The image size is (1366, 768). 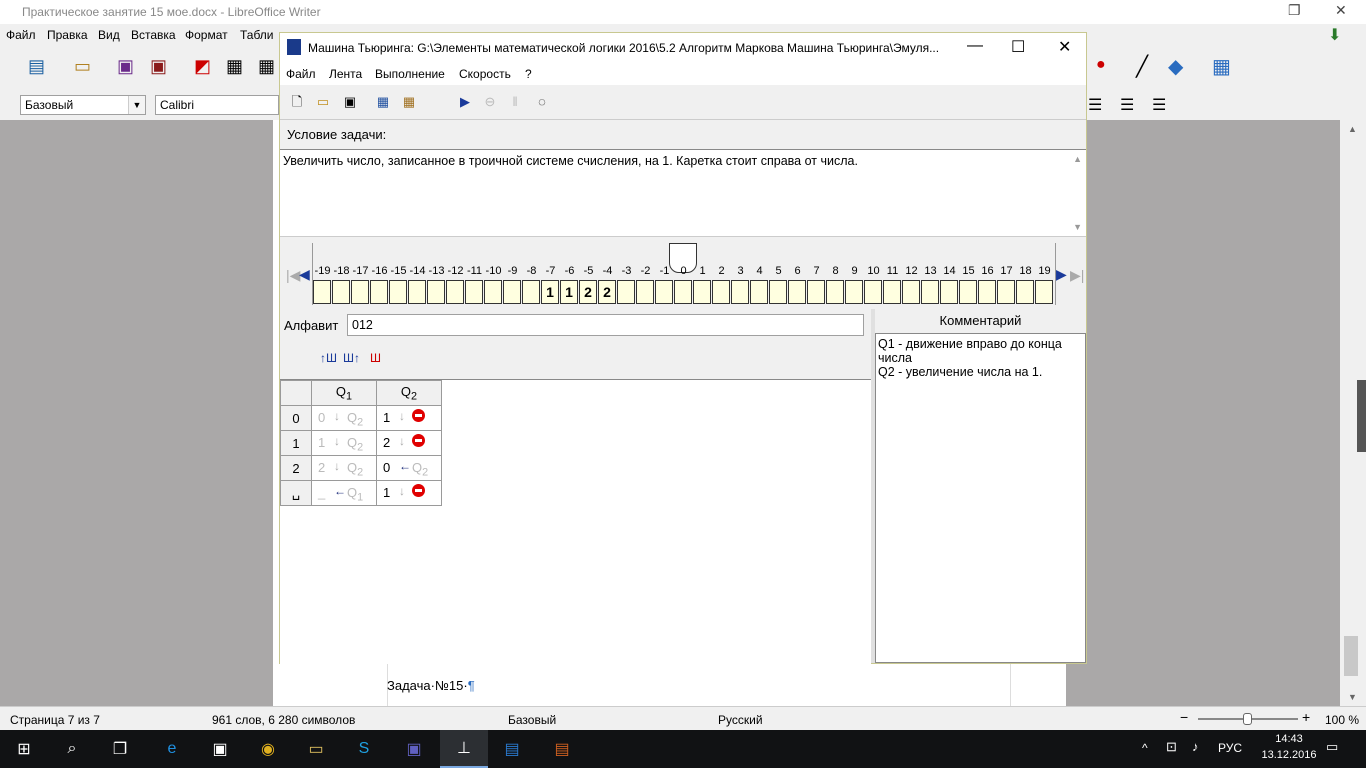 What do you see at coordinates (1306, 717) in the screenshot?
I see `zoom-in-icon: +` at bounding box center [1306, 717].